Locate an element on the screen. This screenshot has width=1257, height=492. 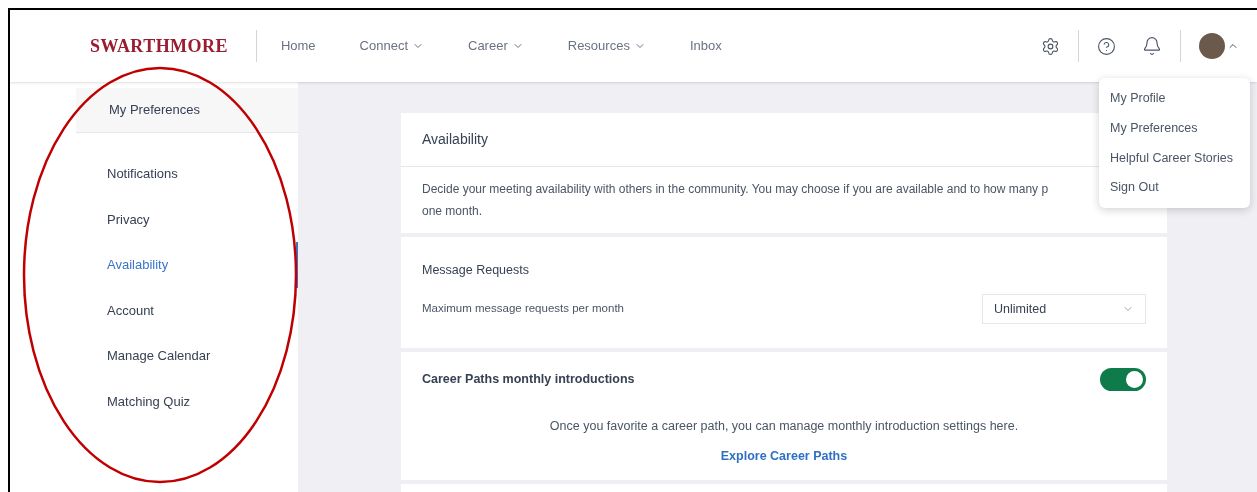
nav-link: Inbox is located at coordinates (705, 46).